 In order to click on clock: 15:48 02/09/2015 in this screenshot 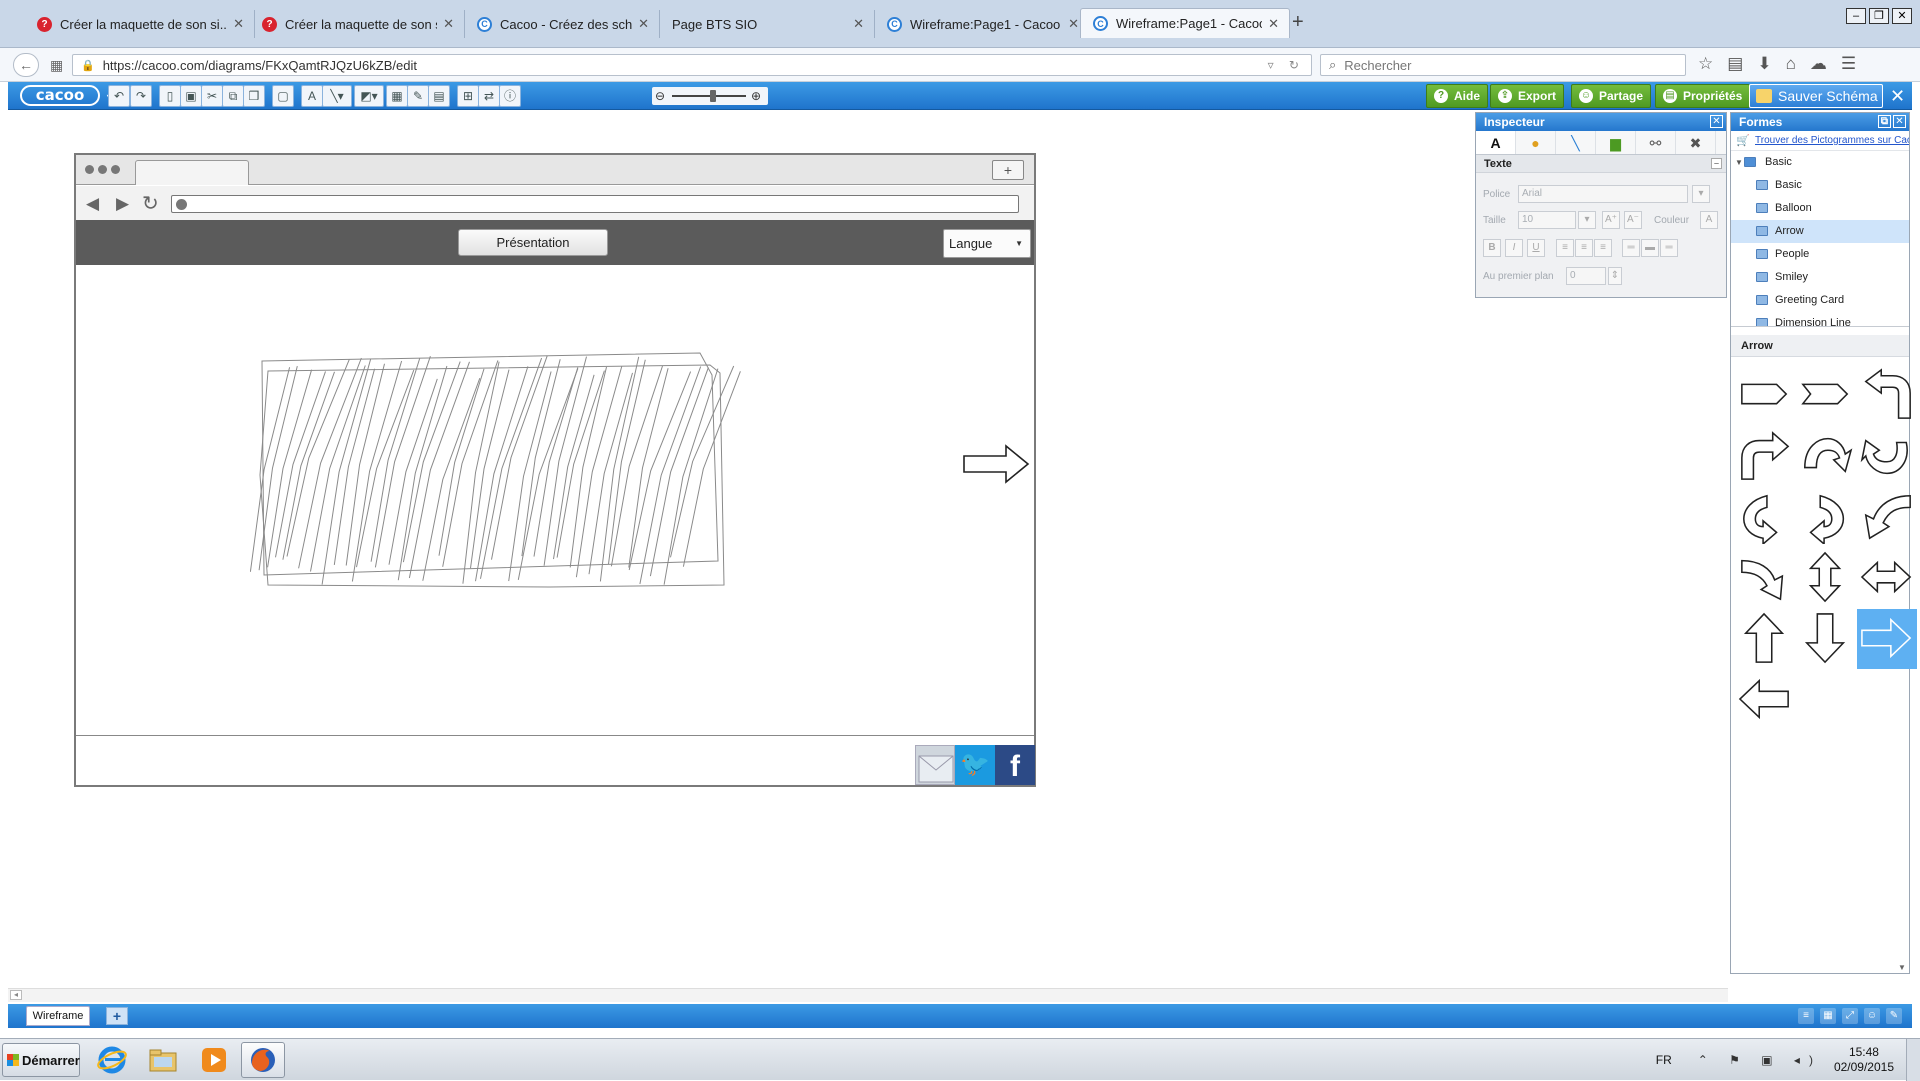, I will do `click(1864, 1060)`.